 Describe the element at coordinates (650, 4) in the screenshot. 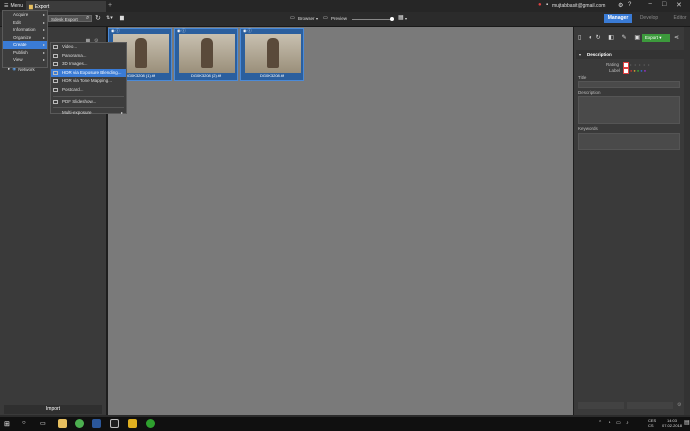

I see `minimize-button: −` at that location.